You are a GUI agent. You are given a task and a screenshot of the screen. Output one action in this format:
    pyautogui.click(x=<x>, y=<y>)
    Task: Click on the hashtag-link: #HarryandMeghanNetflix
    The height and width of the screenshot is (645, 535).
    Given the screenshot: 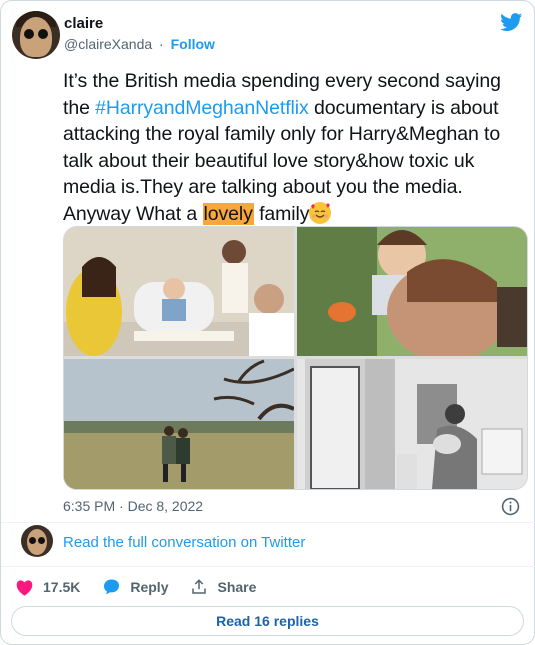 What is the action you would take?
    pyautogui.click(x=202, y=108)
    